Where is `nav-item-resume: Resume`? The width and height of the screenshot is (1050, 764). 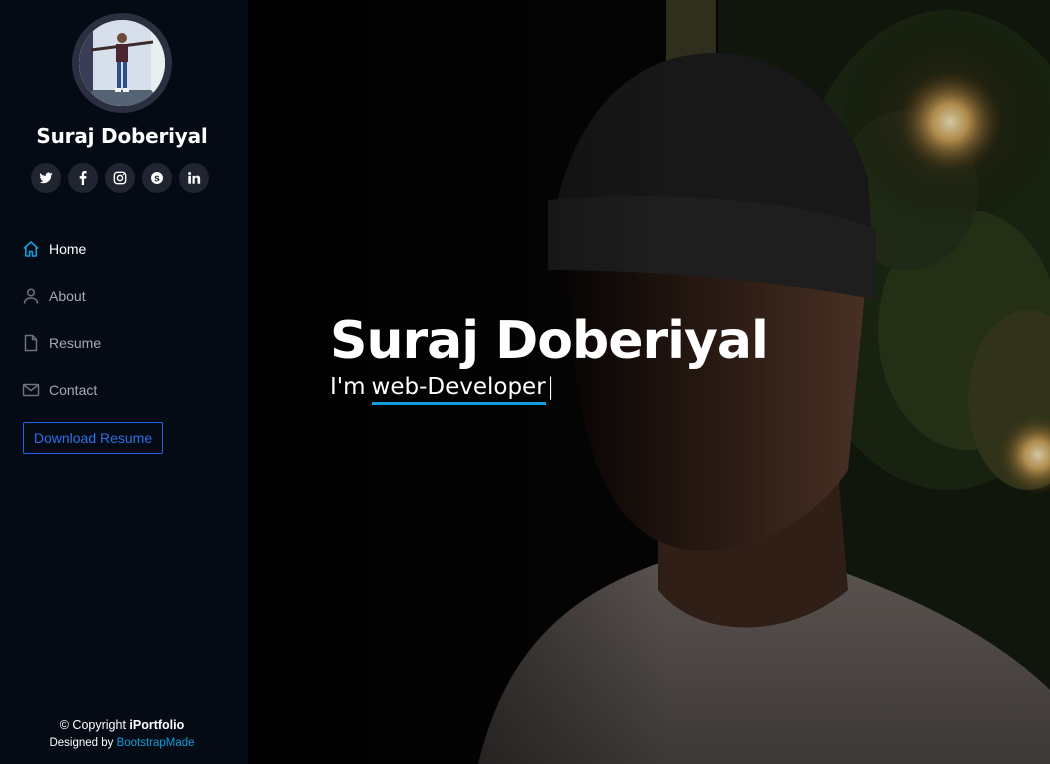
nav-item-resume: Resume is located at coordinates (127, 342).